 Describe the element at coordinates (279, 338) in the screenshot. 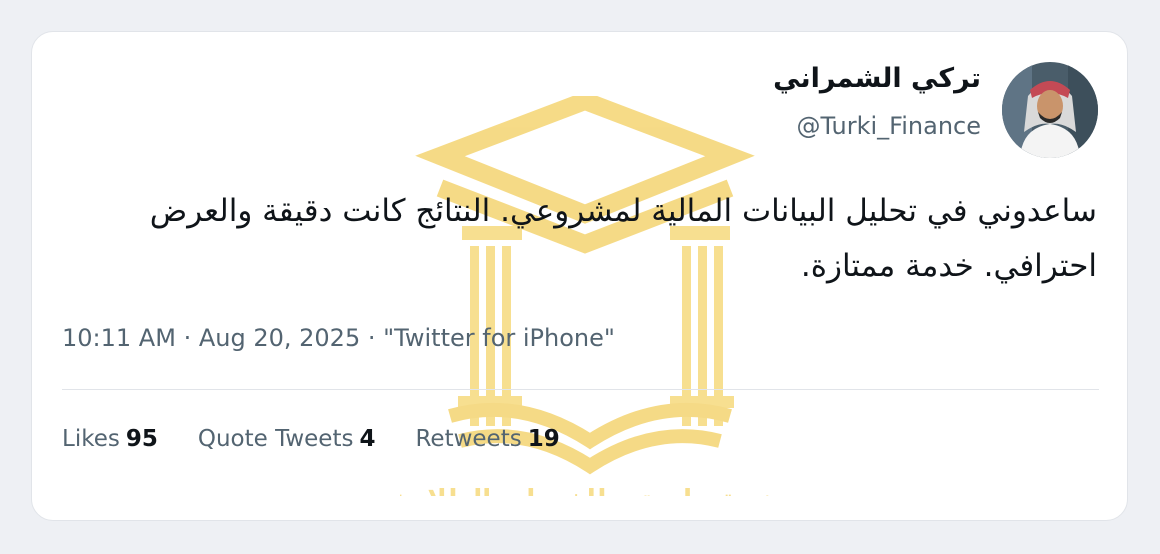

I see `tweet-date: Aug 20, 2025` at that location.